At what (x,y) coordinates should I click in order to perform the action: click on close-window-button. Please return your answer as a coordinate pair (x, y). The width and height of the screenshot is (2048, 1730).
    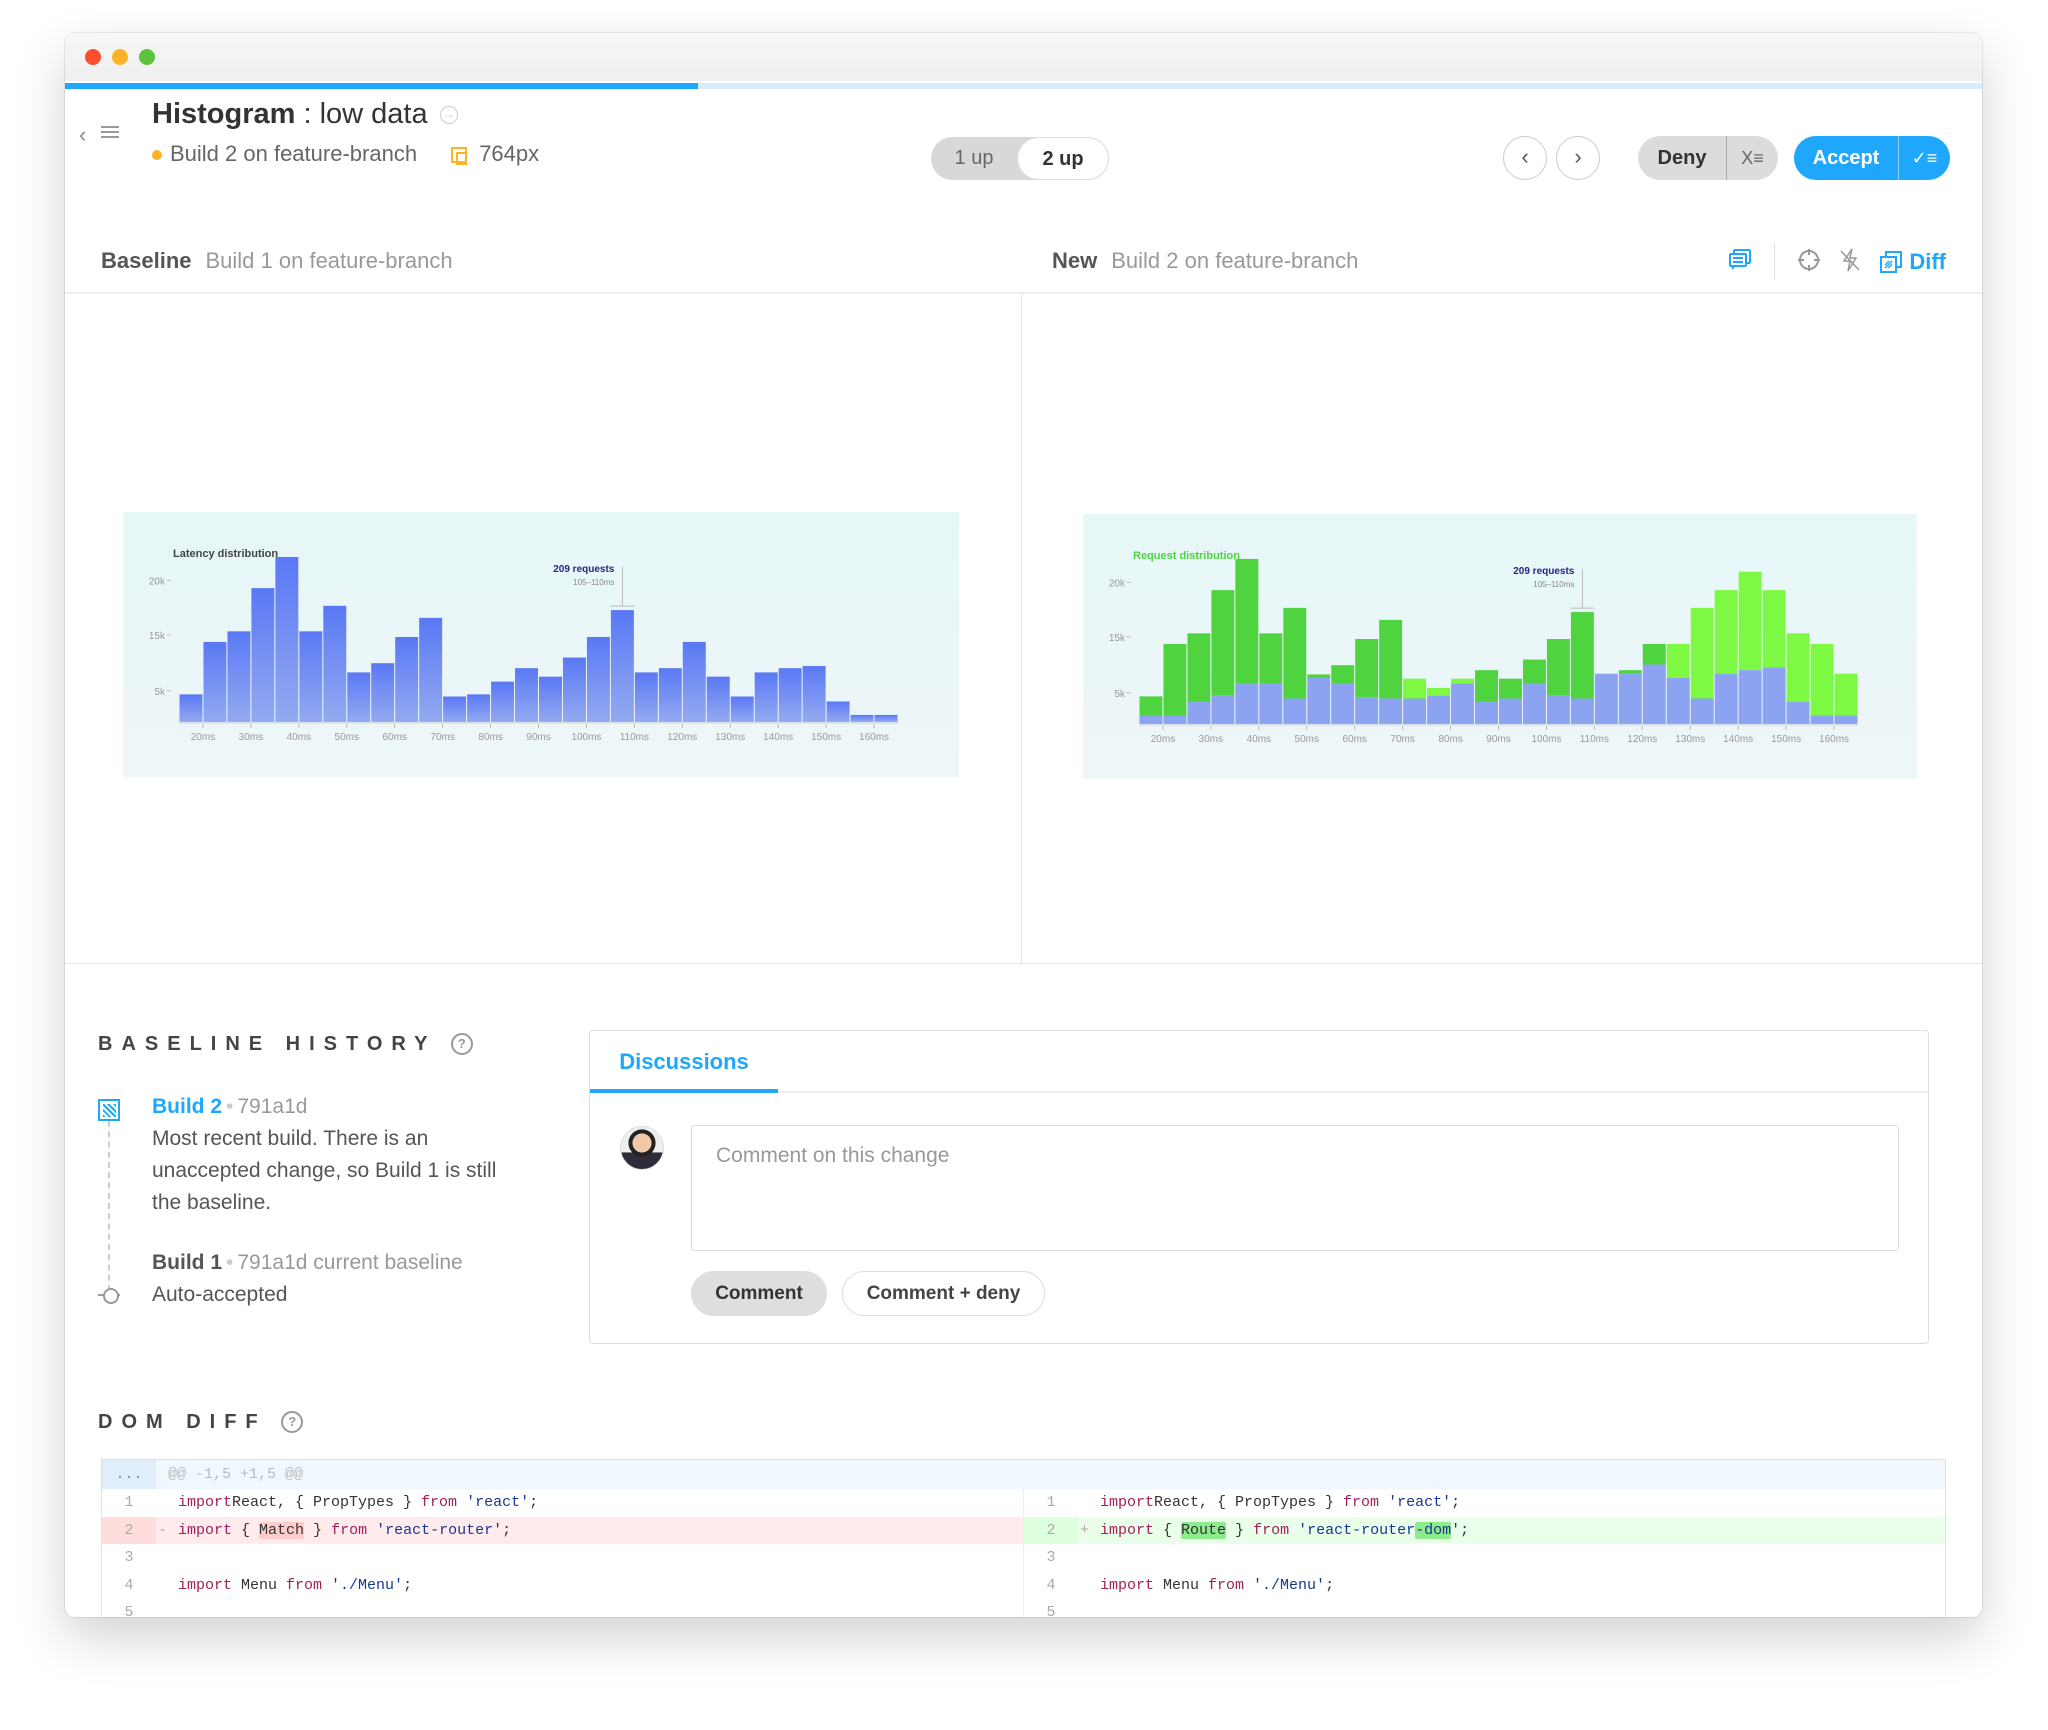
    Looking at the image, I should click on (93, 57).